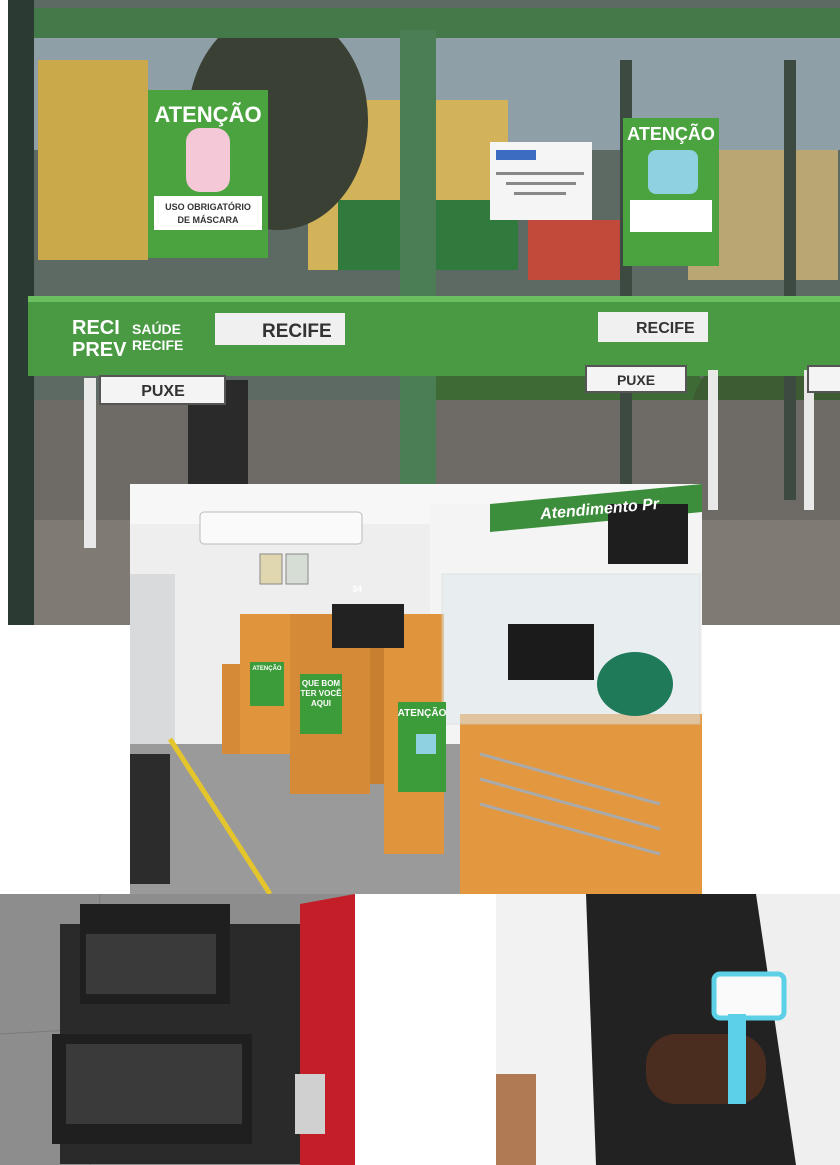 The image size is (840, 1165). I want to click on desk-number: 34, so click(357, 589).